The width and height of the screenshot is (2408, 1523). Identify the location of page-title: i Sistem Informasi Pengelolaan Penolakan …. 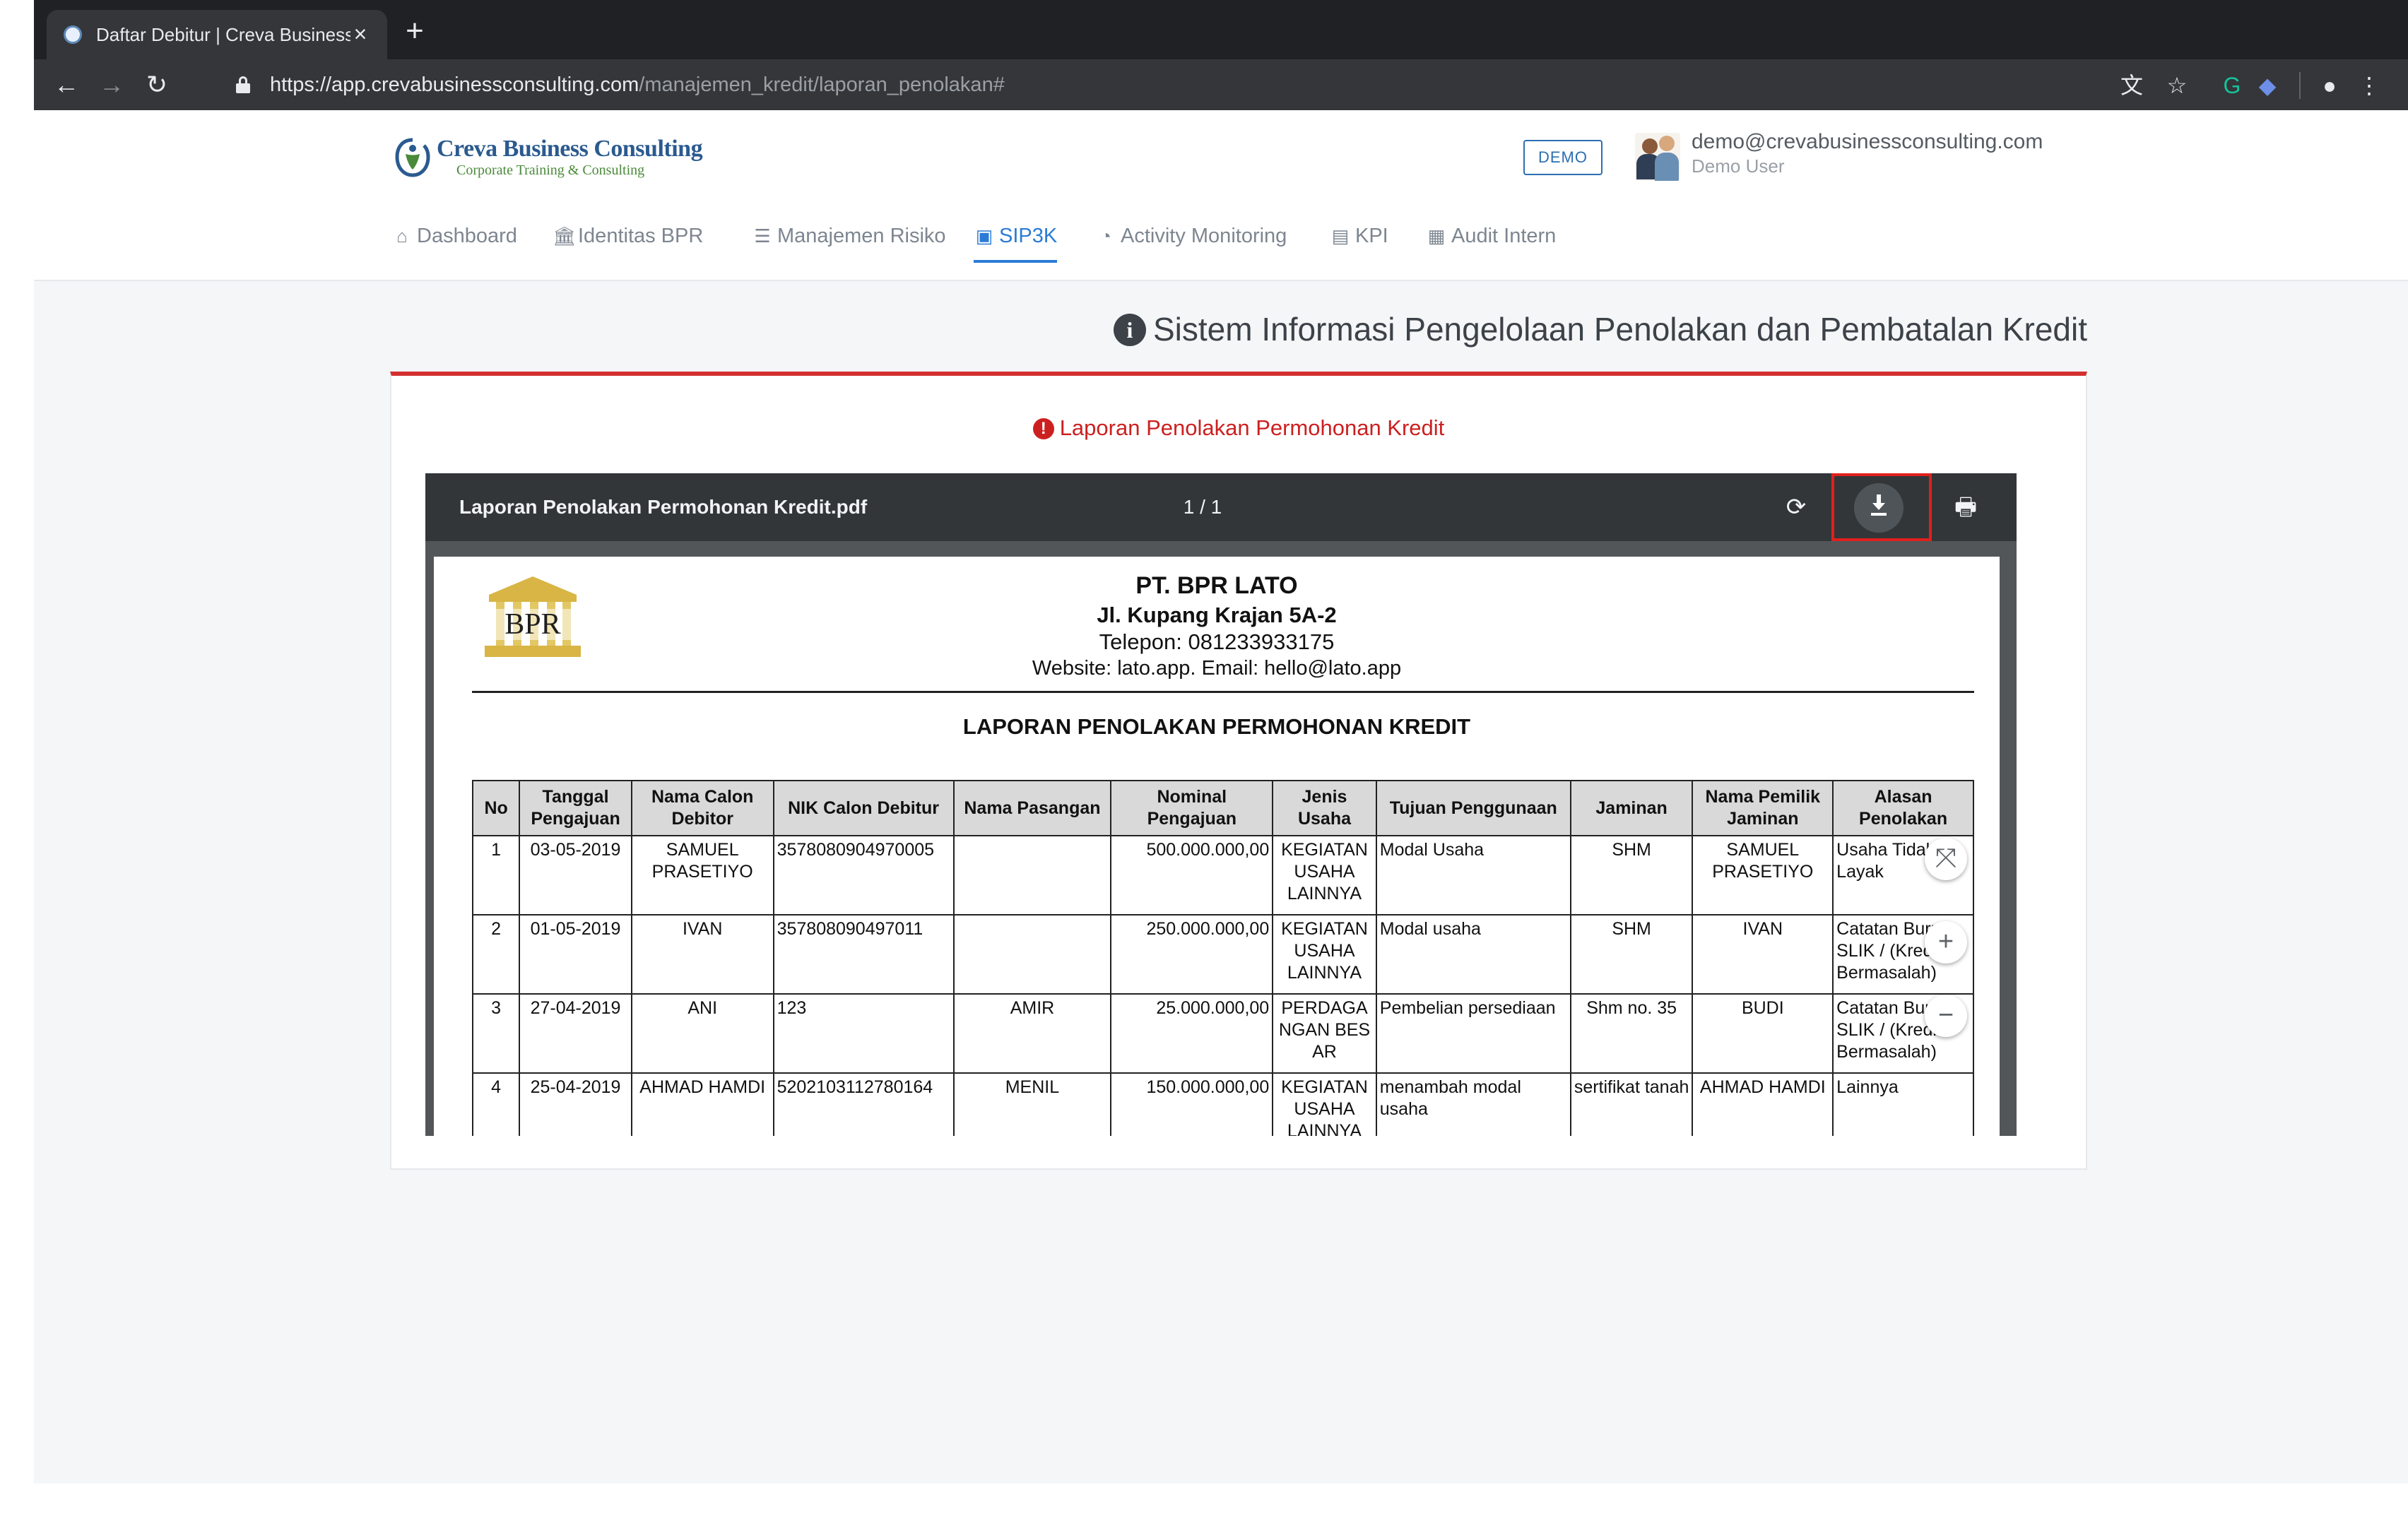
(1559, 329).